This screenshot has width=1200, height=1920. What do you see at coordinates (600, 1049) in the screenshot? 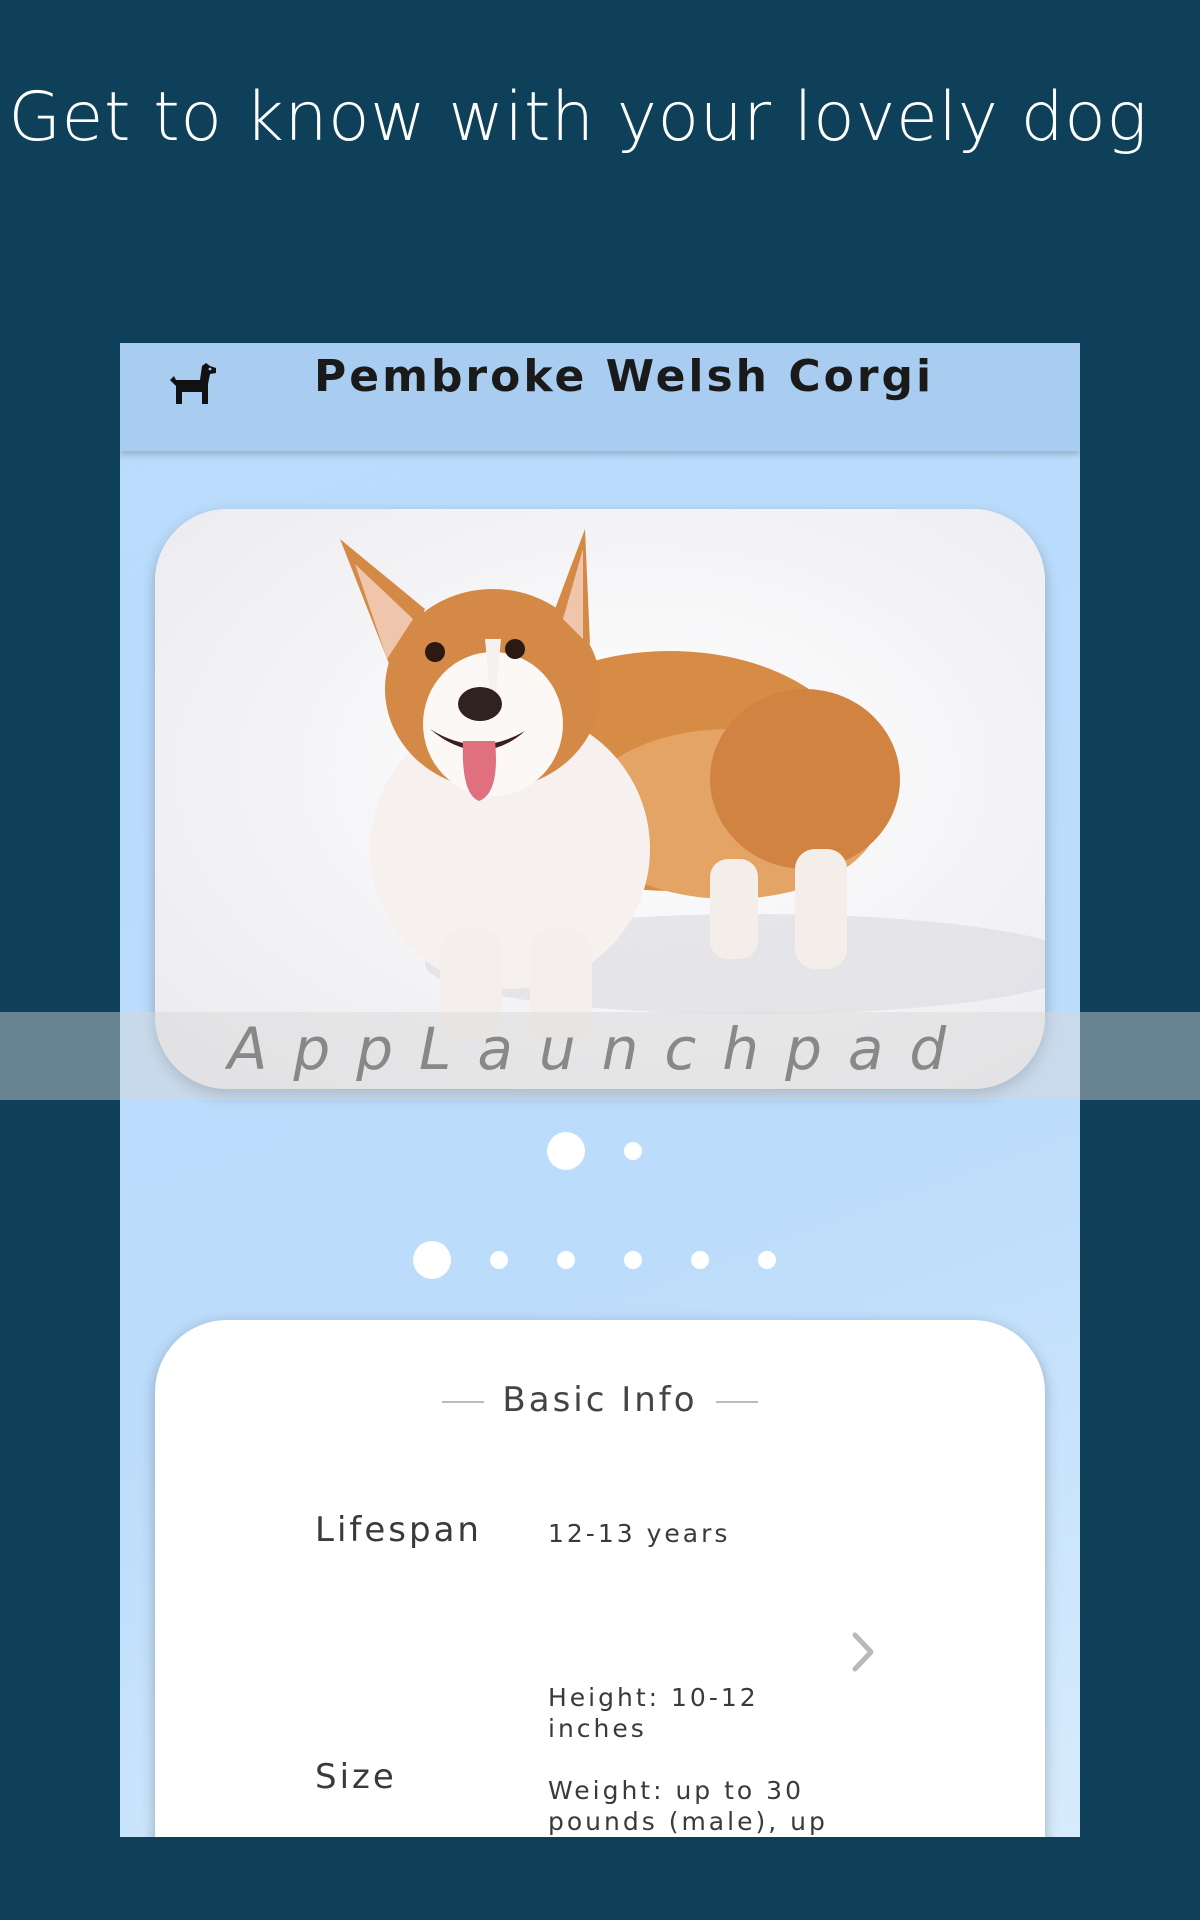
I see `watermark-text: AppLaunchpad` at bounding box center [600, 1049].